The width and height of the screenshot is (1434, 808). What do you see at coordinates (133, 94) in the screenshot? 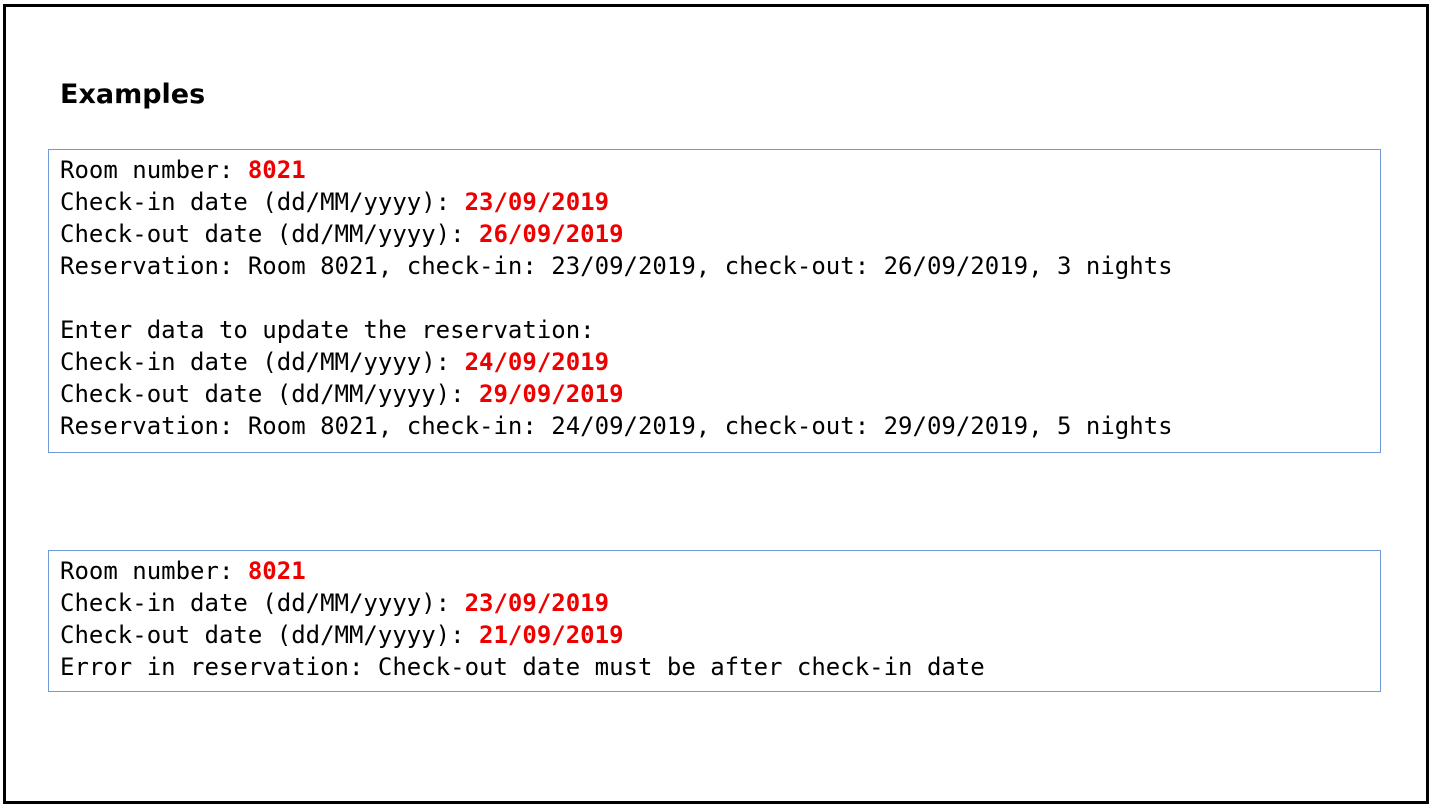
I see `page-title: Examples` at bounding box center [133, 94].